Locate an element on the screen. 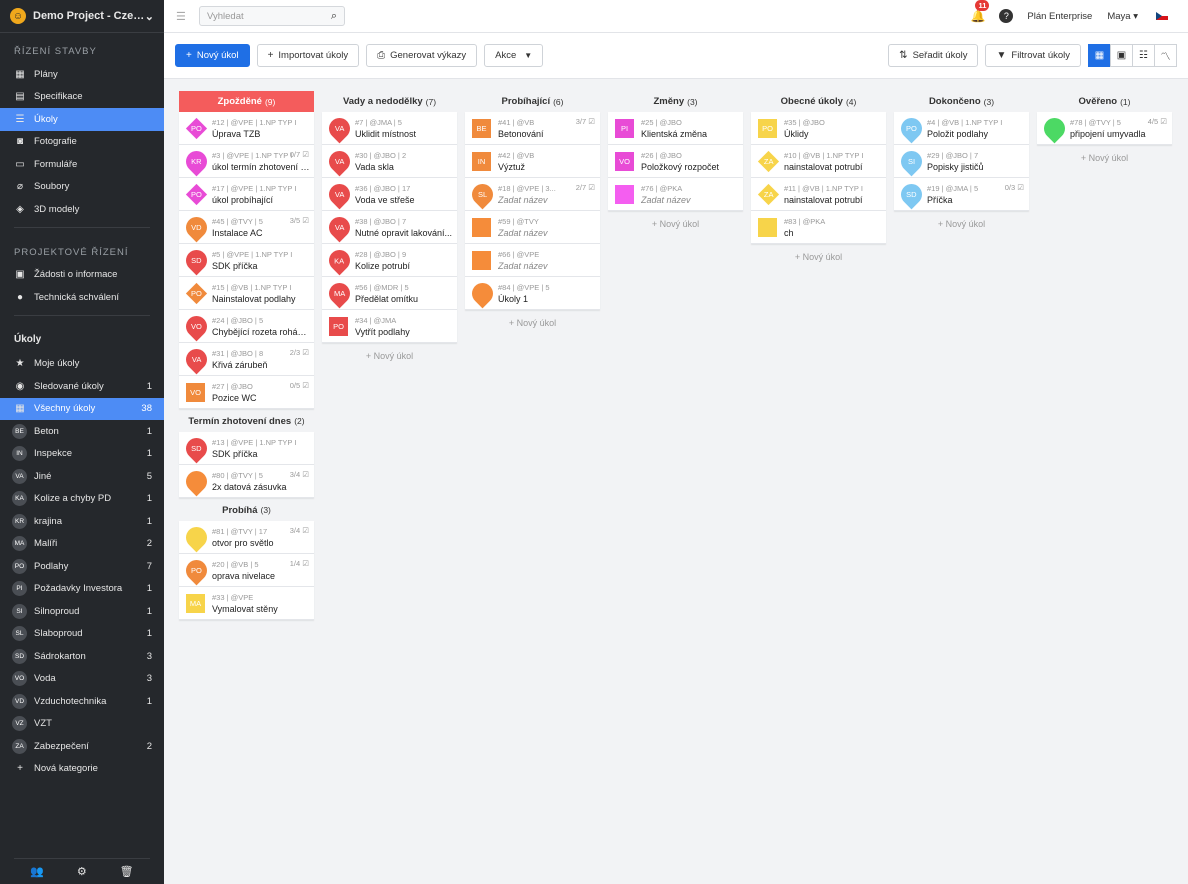  sidebar-item-person: ● Technická schválení is located at coordinates (82, 297).